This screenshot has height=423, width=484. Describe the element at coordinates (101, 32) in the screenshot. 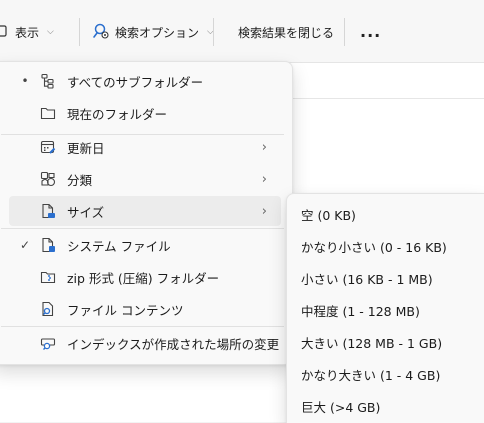

I see `search-options-icon` at that location.